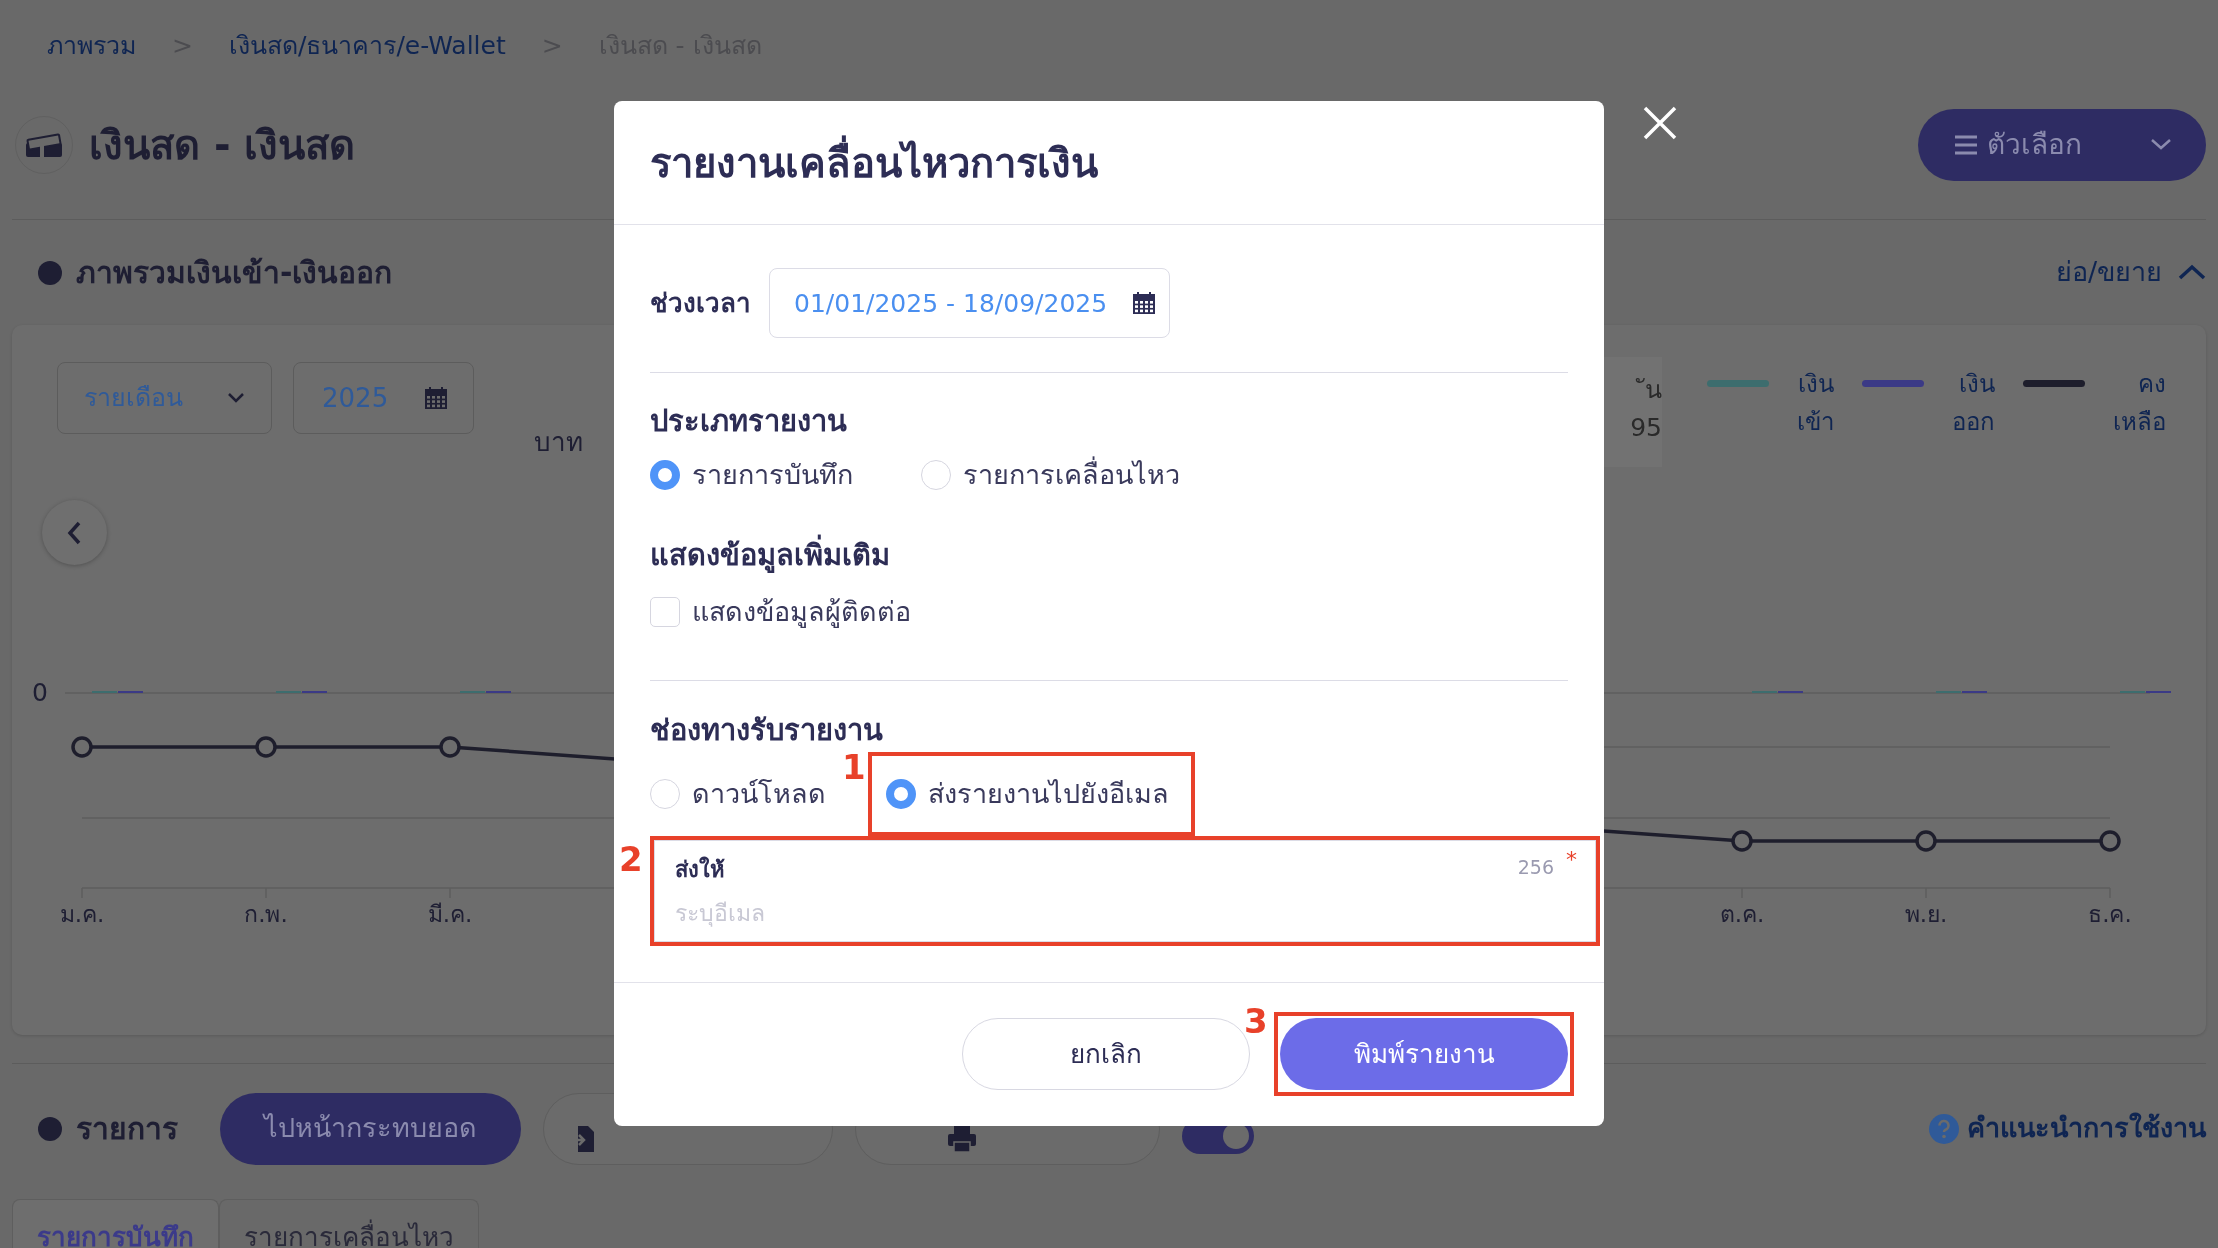 This screenshot has width=2218, height=1248. What do you see at coordinates (40, 692) in the screenshot?
I see `y-tick-label: 0` at bounding box center [40, 692].